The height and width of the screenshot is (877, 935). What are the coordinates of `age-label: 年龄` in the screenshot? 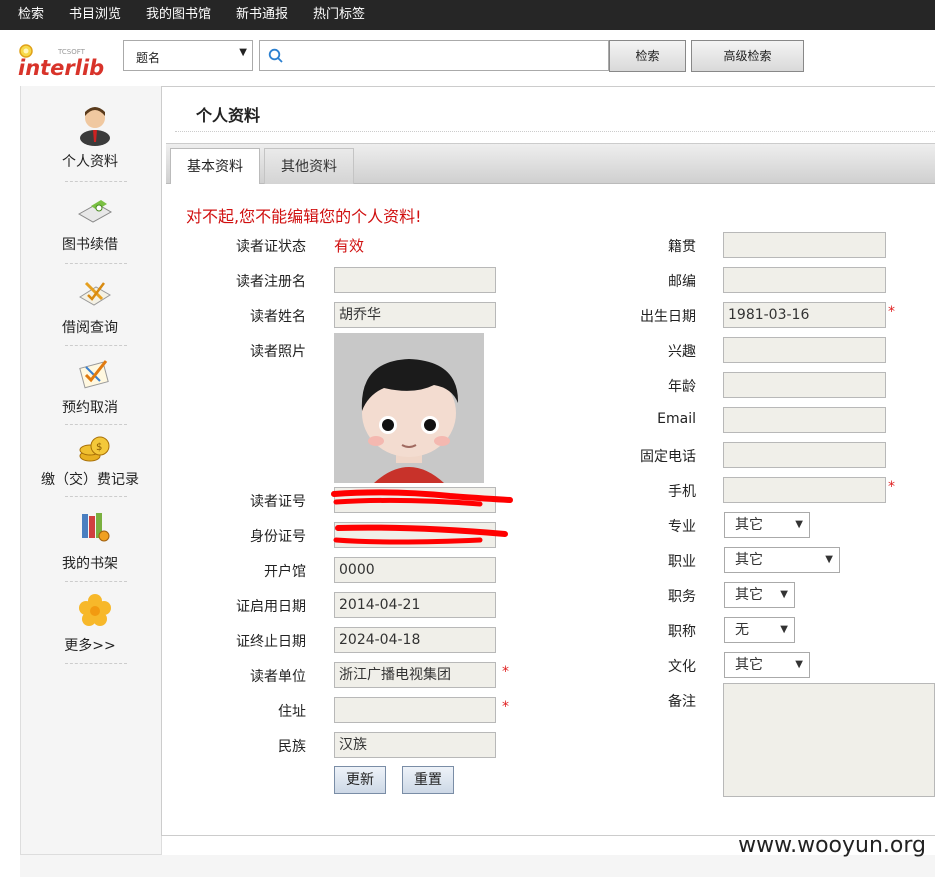 It's located at (682, 387).